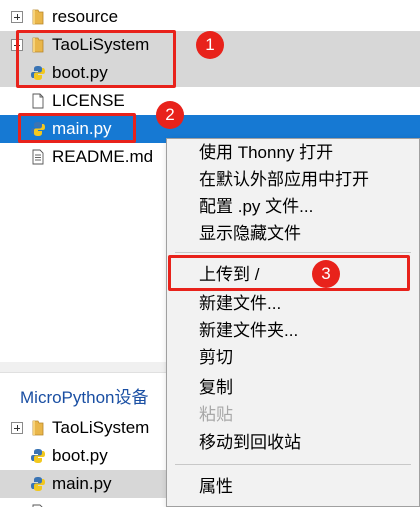  I want to click on menu-item-move-to-trash: 移动到回收站, so click(293, 443).